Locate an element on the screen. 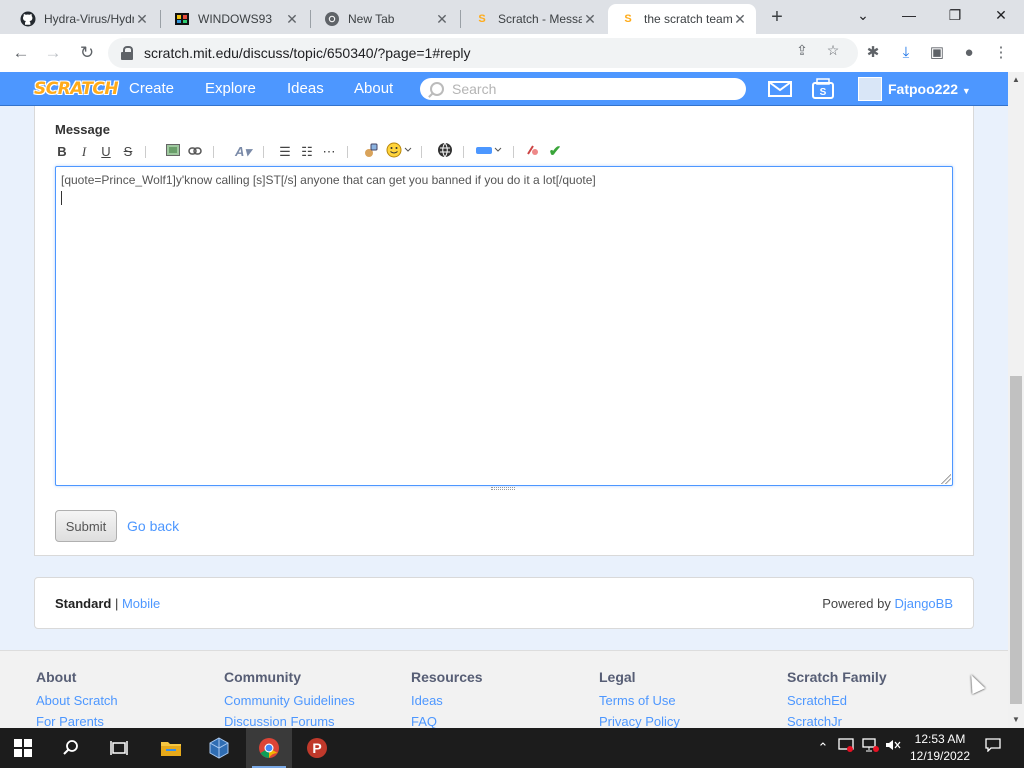 The image size is (1024, 768). side-panel-icon: ▣ is located at coordinates (937, 53).